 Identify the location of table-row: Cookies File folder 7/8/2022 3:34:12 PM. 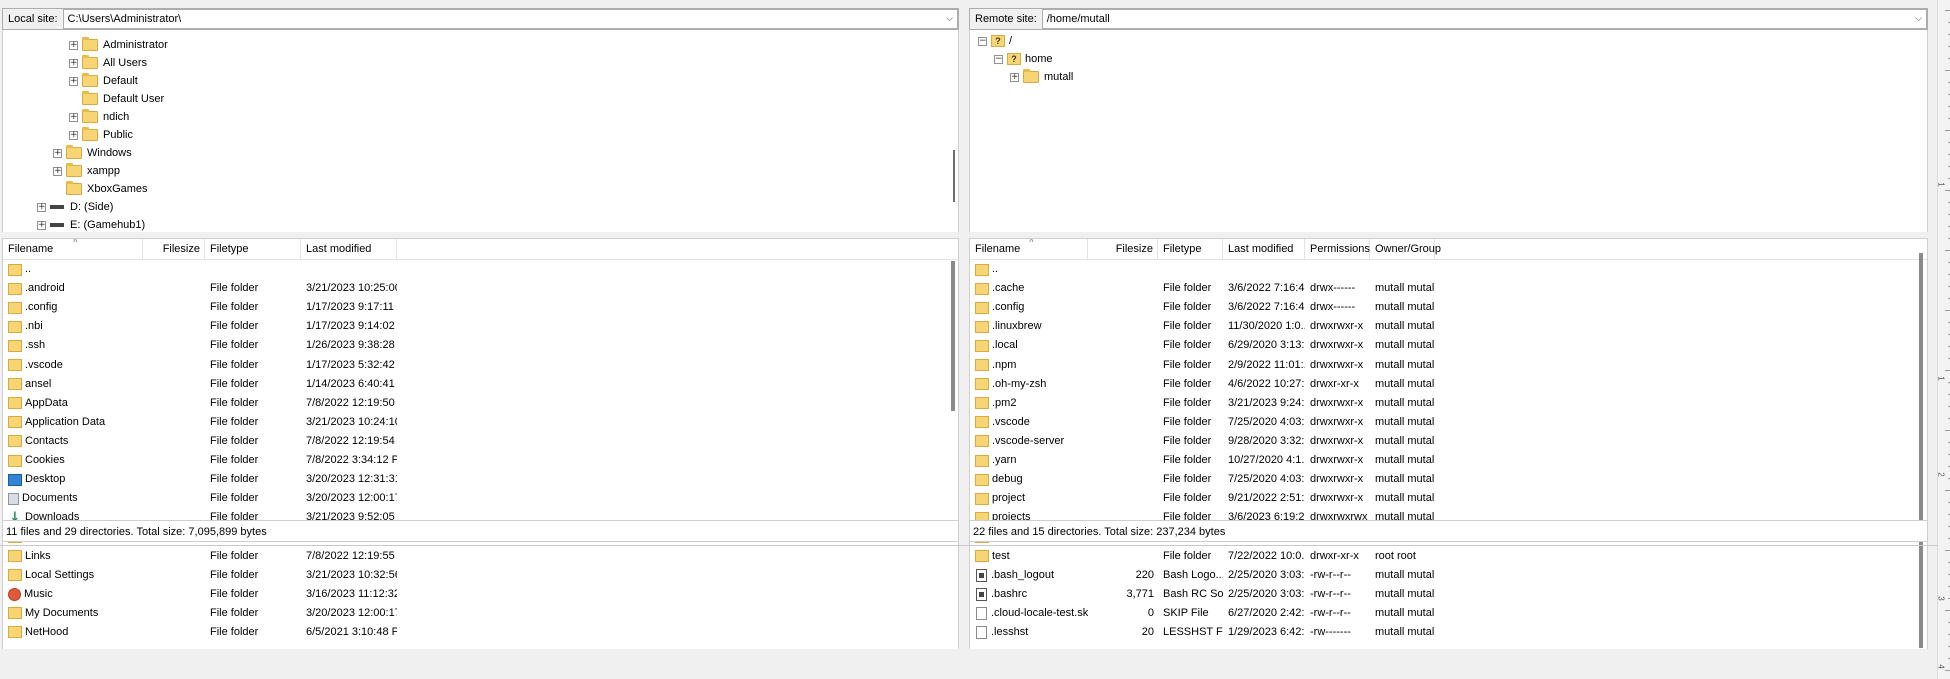
(480, 460).